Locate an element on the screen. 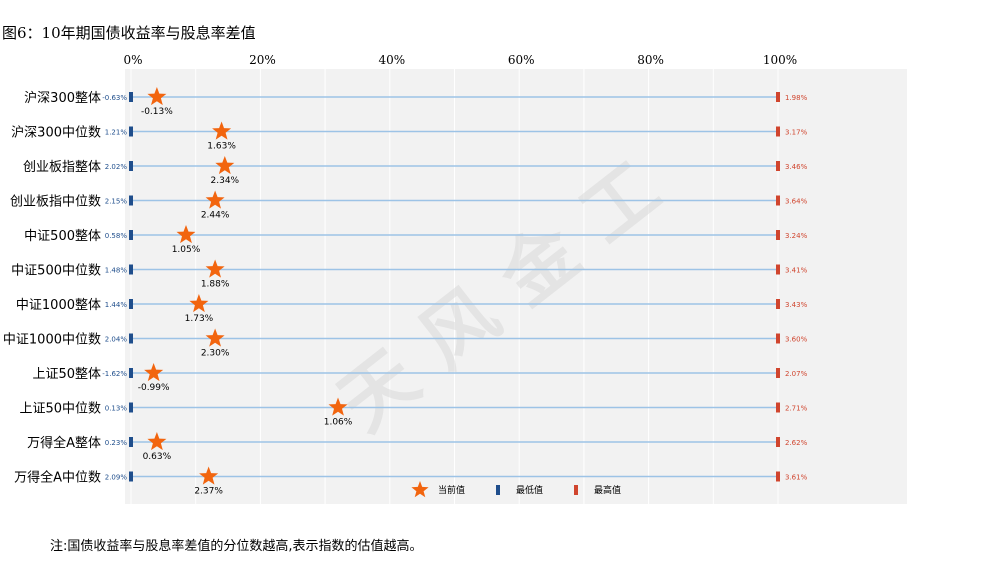 This screenshot has width=1008, height=576. max-value-label: 1.98% is located at coordinates (796, 98).